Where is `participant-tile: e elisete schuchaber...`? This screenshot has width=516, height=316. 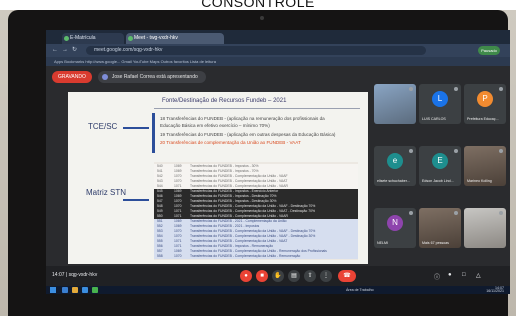
participant-tile: e elisete schuchaber... is located at coordinates (395, 166).